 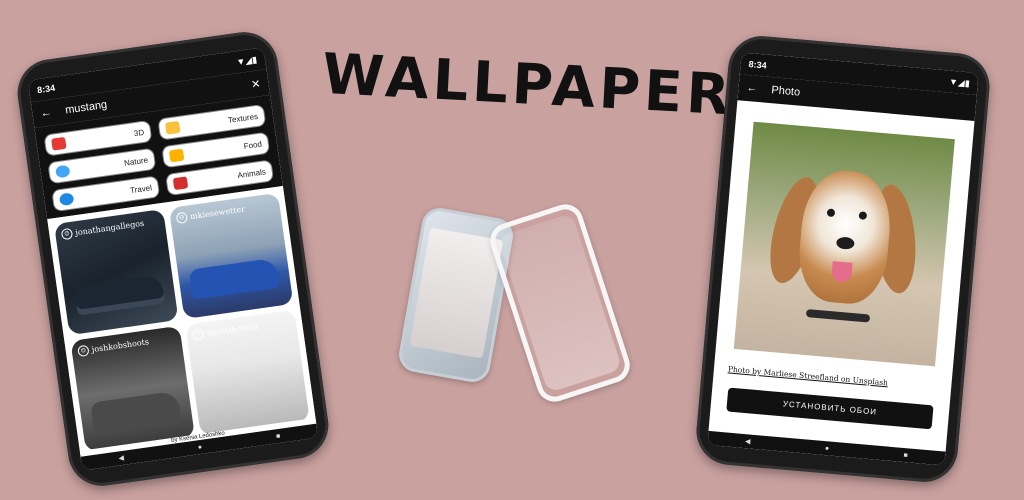 What do you see at coordinates (116, 272) in the screenshot?
I see `photo-card: ☺ jonathangallegos` at bounding box center [116, 272].